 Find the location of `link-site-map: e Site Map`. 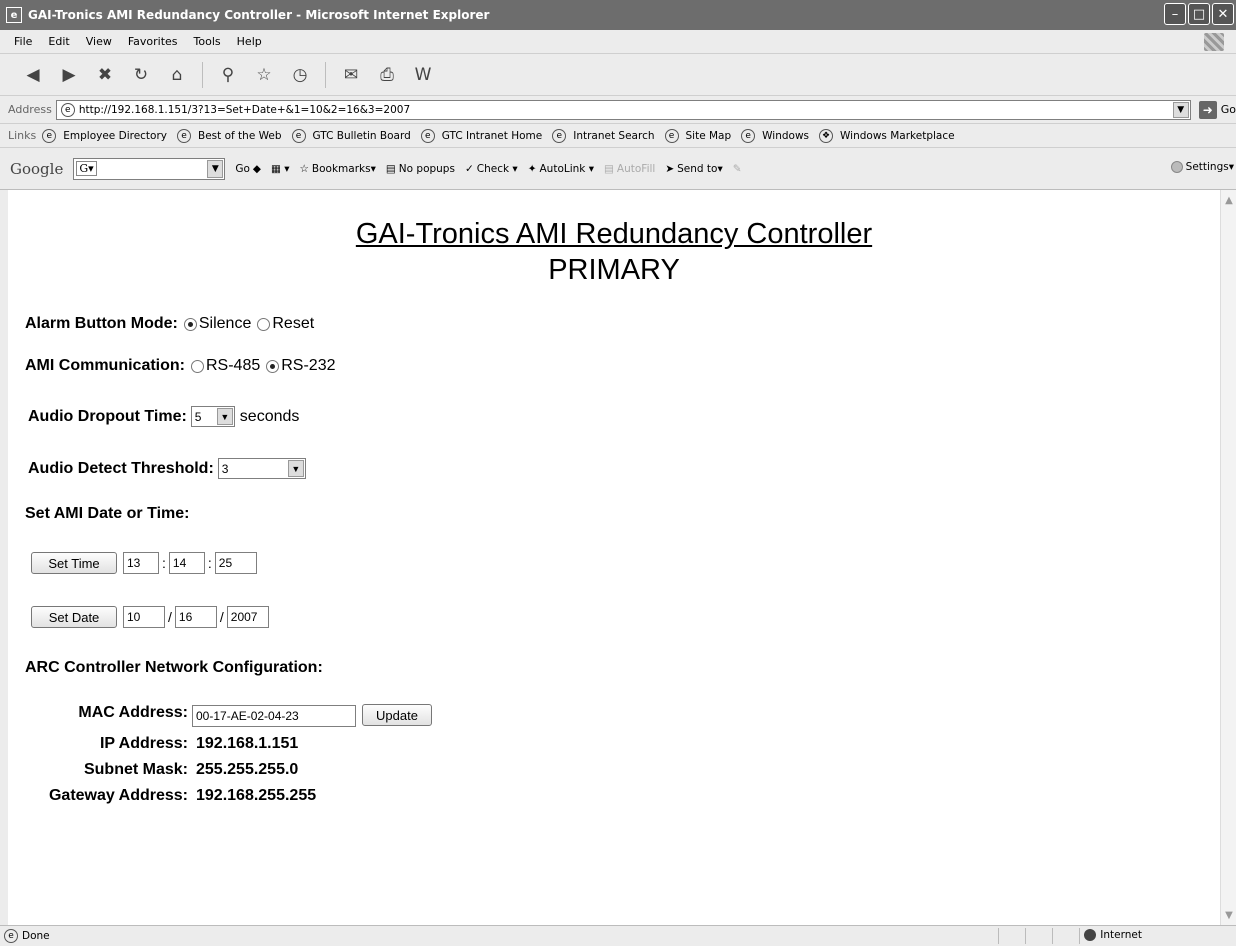

link-site-map: e Site Map is located at coordinates (697, 135).